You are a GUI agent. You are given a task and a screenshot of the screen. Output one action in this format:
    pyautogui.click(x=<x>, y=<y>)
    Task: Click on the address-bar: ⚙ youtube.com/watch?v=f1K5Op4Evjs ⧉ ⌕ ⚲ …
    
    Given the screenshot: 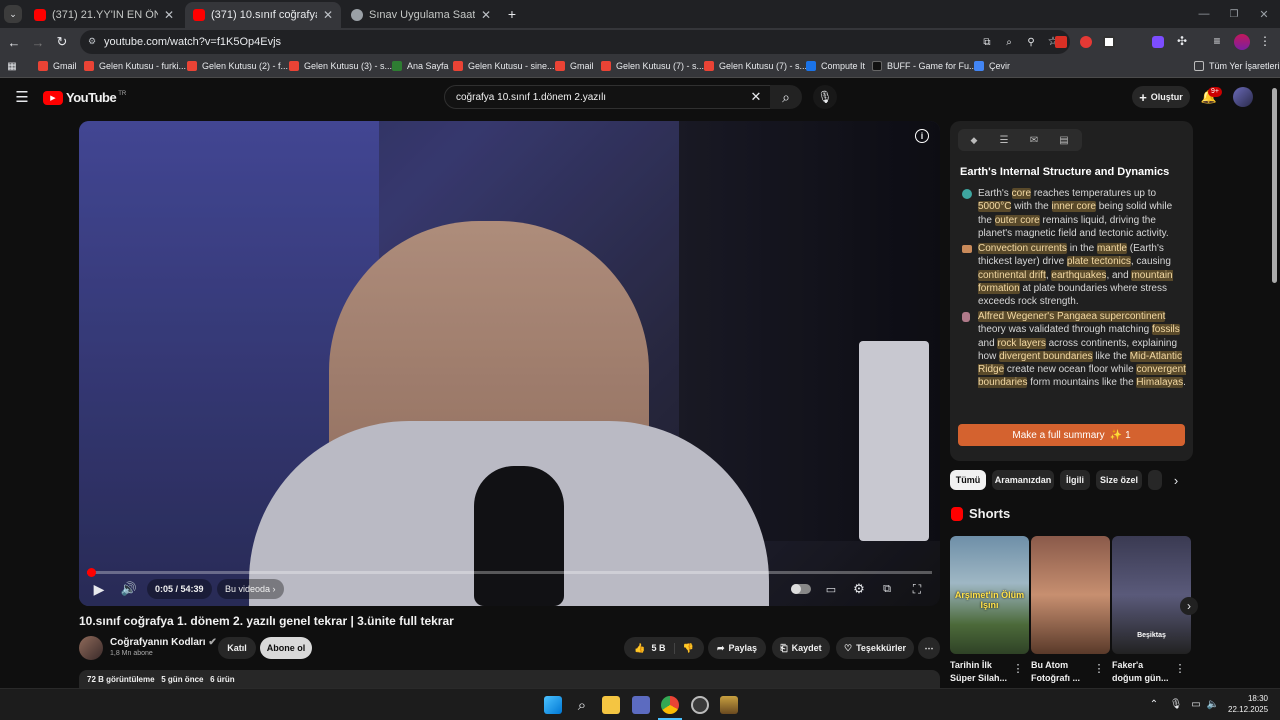 What is the action you would take?
    pyautogui.click(x=575, y=42)
    